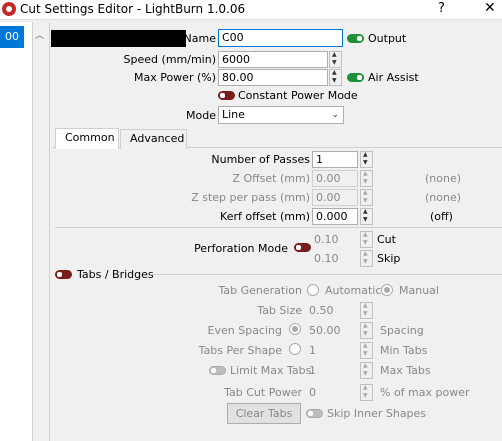  Describe the element at coordinates (260, 290) in the screenshot. I see `tab-generation-label: Tab Generation` at that location.